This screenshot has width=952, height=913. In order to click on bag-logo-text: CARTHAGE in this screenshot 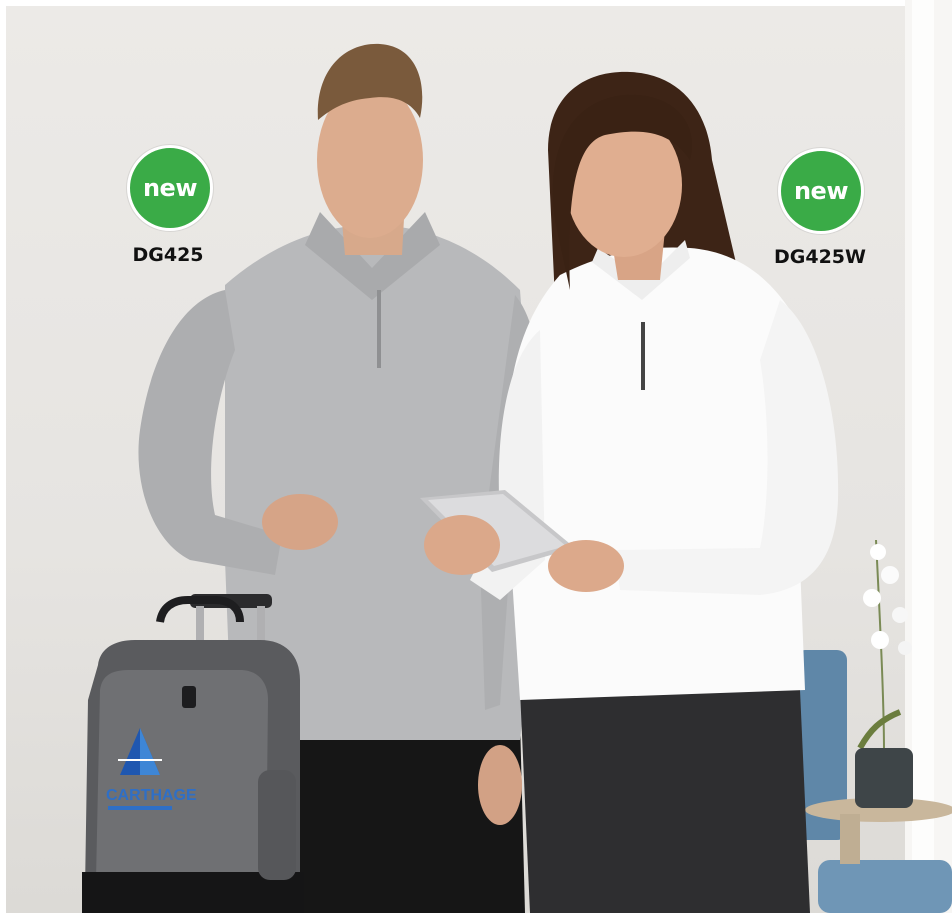, I will do `click(151, 795)`.